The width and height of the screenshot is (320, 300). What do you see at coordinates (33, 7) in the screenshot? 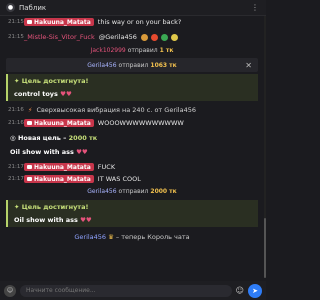
I see `chat-title: Паблик` at bounding box center [33, 7].